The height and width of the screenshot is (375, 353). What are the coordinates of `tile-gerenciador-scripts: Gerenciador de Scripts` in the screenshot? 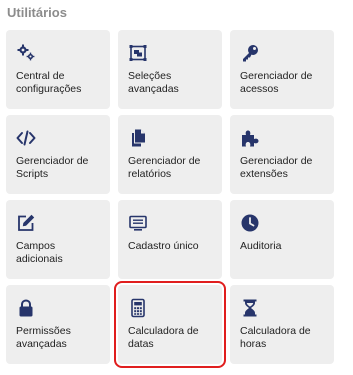 It's located at (58, 154).